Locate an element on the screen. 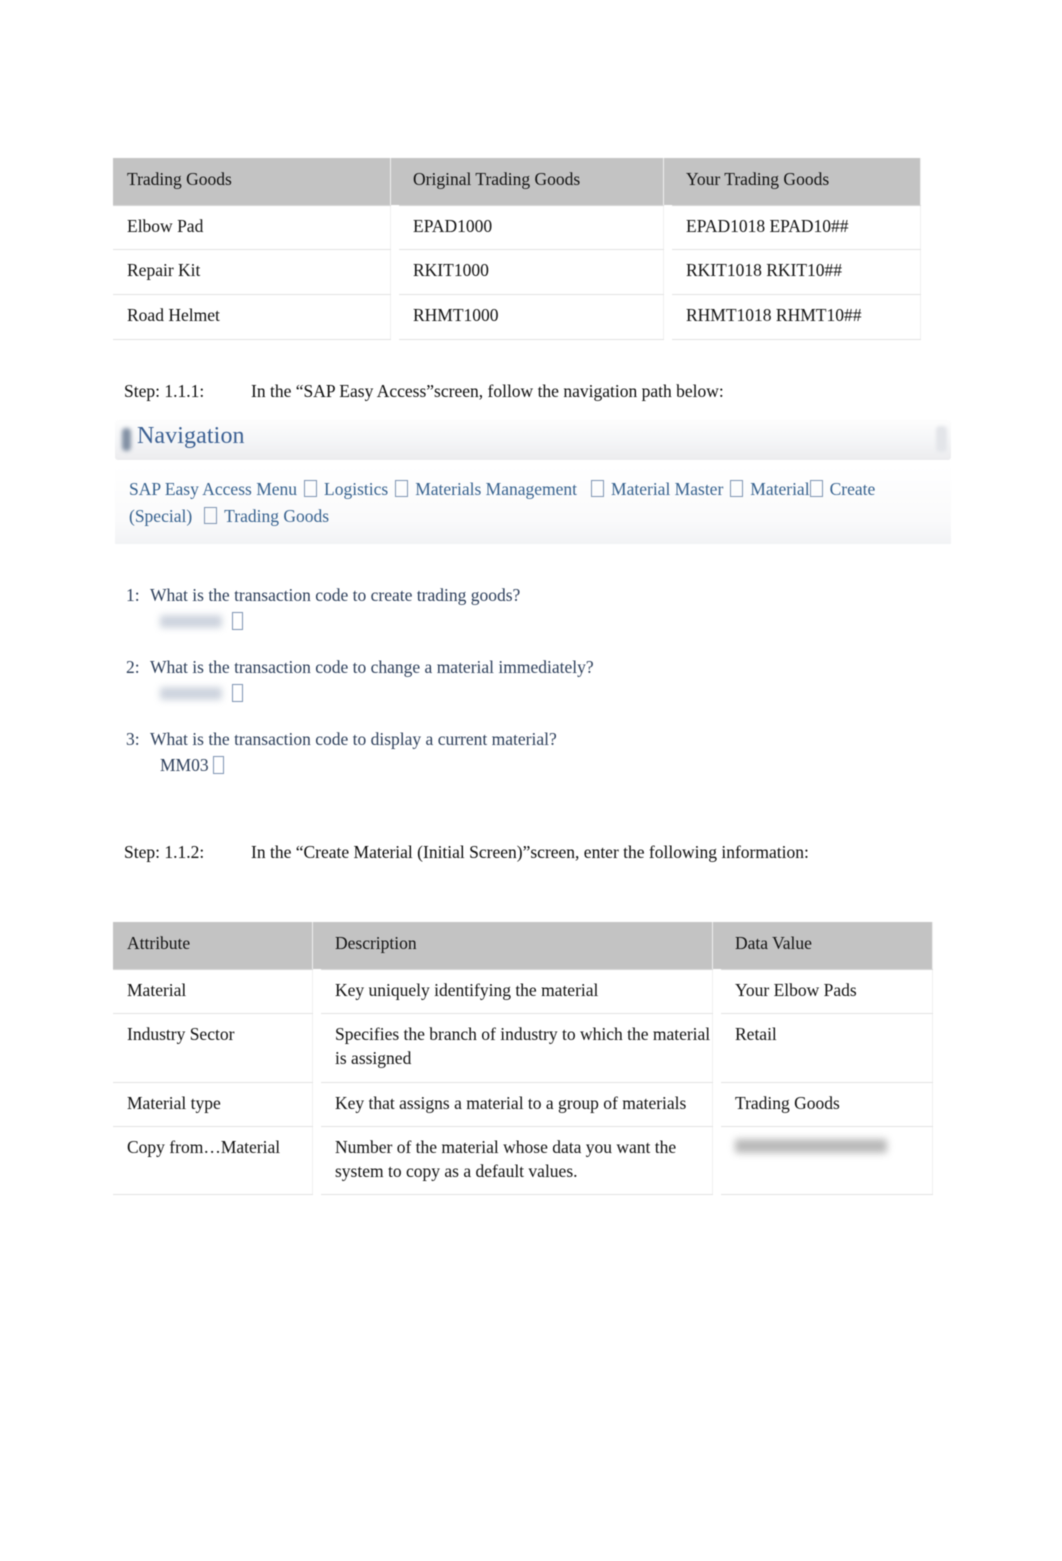  cell-your-code: RHMT1018 RHMT10## is located at coordinates (796, 317).